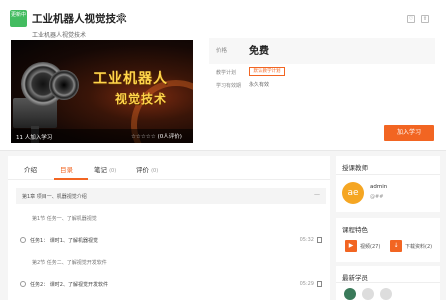 Image resolution: width=446 pixels, height=300 pixels. Describe the element at coordinates (355, 168) in the screenshot. I see `teacher-title: 授课教师` at that location.